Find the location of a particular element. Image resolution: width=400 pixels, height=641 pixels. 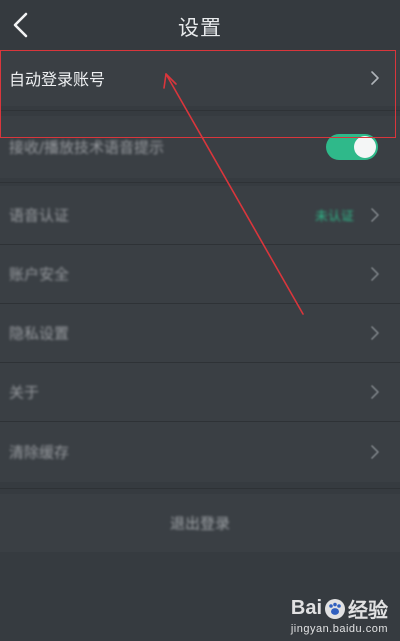

page-title: 设置 is located at coordinates (200, 28).